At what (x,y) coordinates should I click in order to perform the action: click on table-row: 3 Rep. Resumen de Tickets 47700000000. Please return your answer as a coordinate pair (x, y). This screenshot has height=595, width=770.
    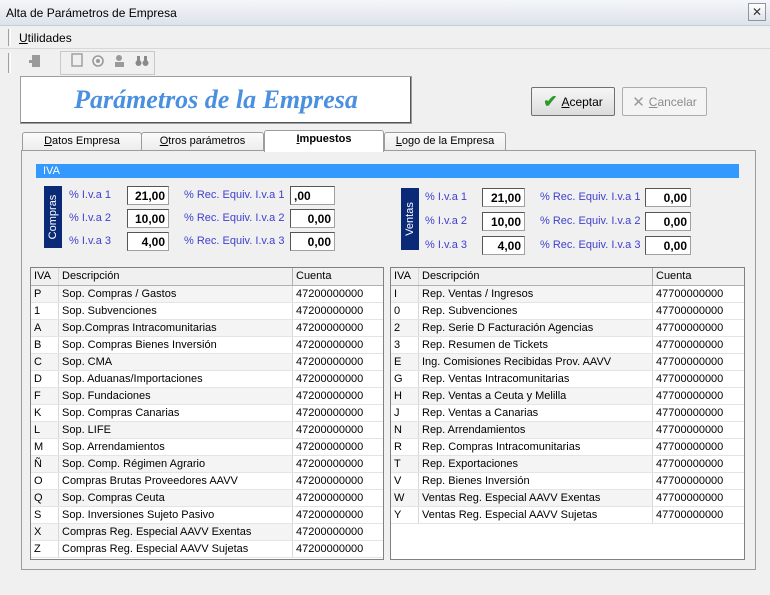
    Looking at the image, I should click on (567, 345).